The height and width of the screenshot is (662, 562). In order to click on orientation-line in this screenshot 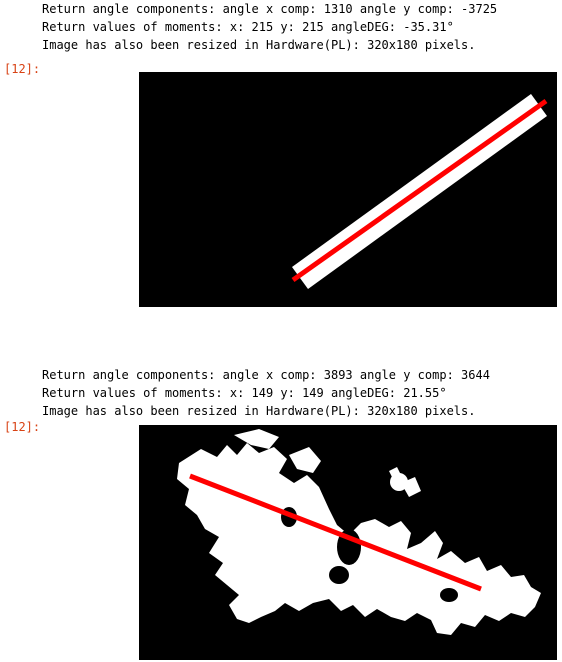, I will do `click(419, 190)`.